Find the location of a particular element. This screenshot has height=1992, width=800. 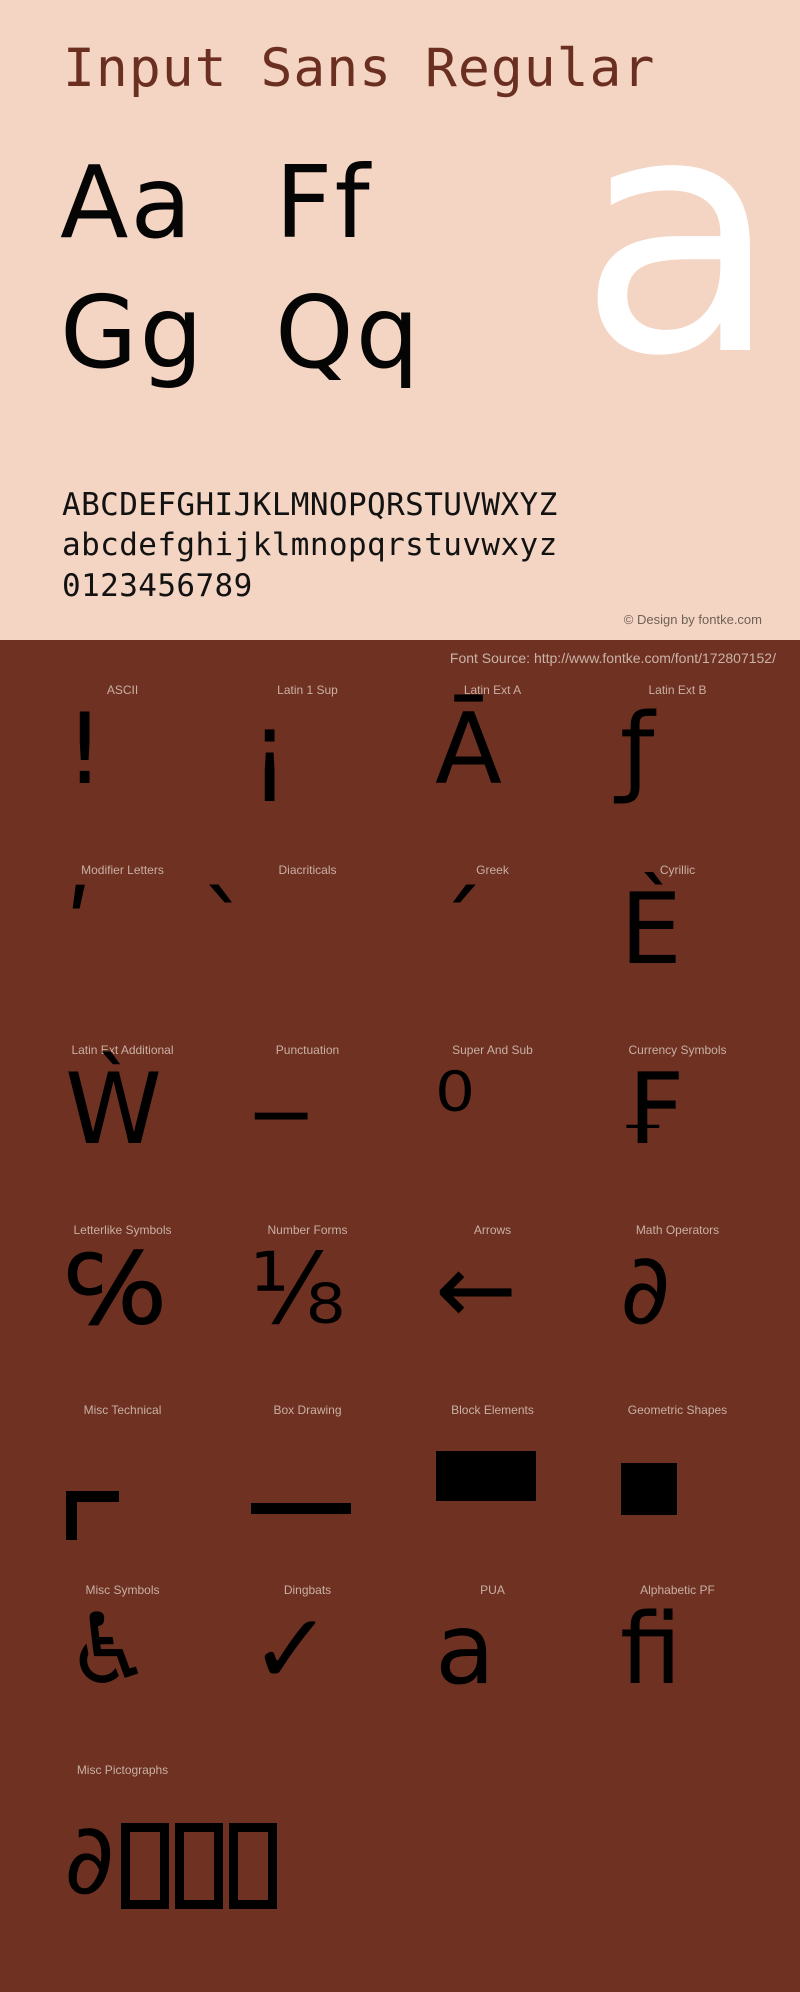

unicode-block-label: Misc Pictographs is located at coordinates (122, 1770).